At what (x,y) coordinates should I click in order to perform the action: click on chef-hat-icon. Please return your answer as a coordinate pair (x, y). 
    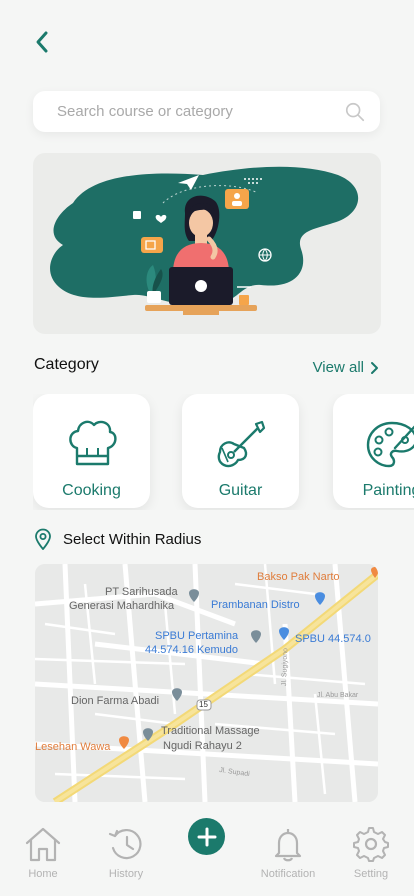
    Looking at the image, I should click on (92, 443).